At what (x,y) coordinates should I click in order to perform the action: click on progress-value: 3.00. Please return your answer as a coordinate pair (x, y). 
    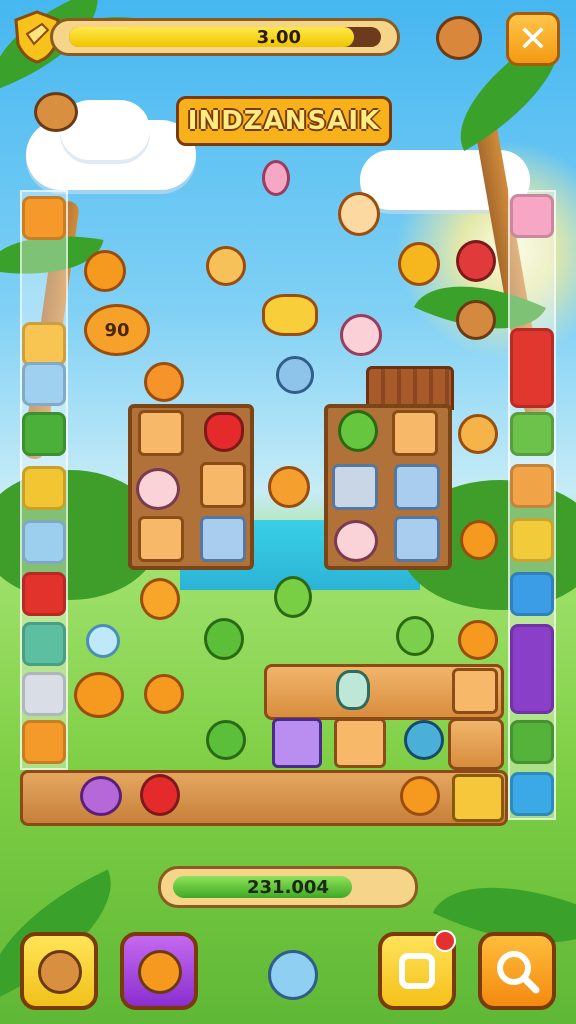
    Looking at the image, I should click on (278, 37).